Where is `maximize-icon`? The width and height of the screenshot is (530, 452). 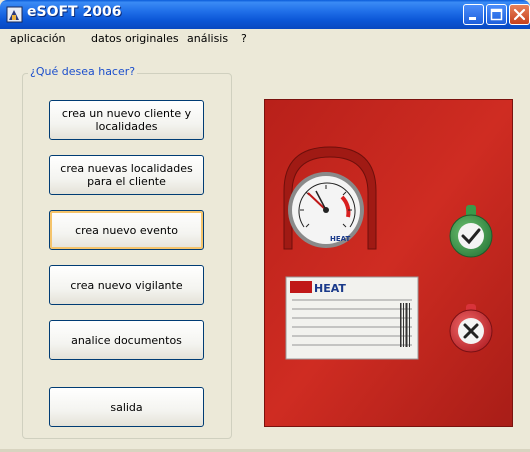
maximize-icon is located at coordinates (496, 14).